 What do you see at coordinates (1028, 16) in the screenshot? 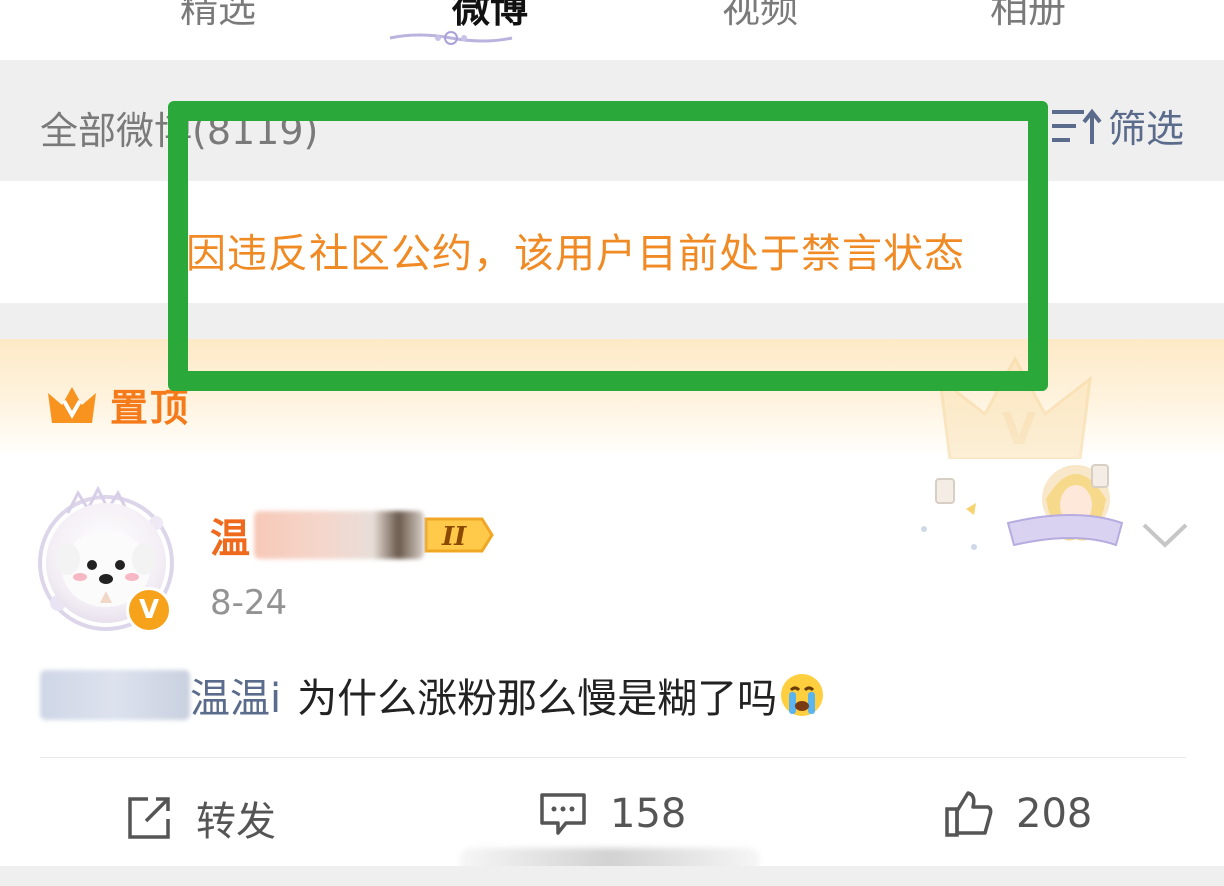
I see `tab-album: 相册` at bounding box center [1028, 16].